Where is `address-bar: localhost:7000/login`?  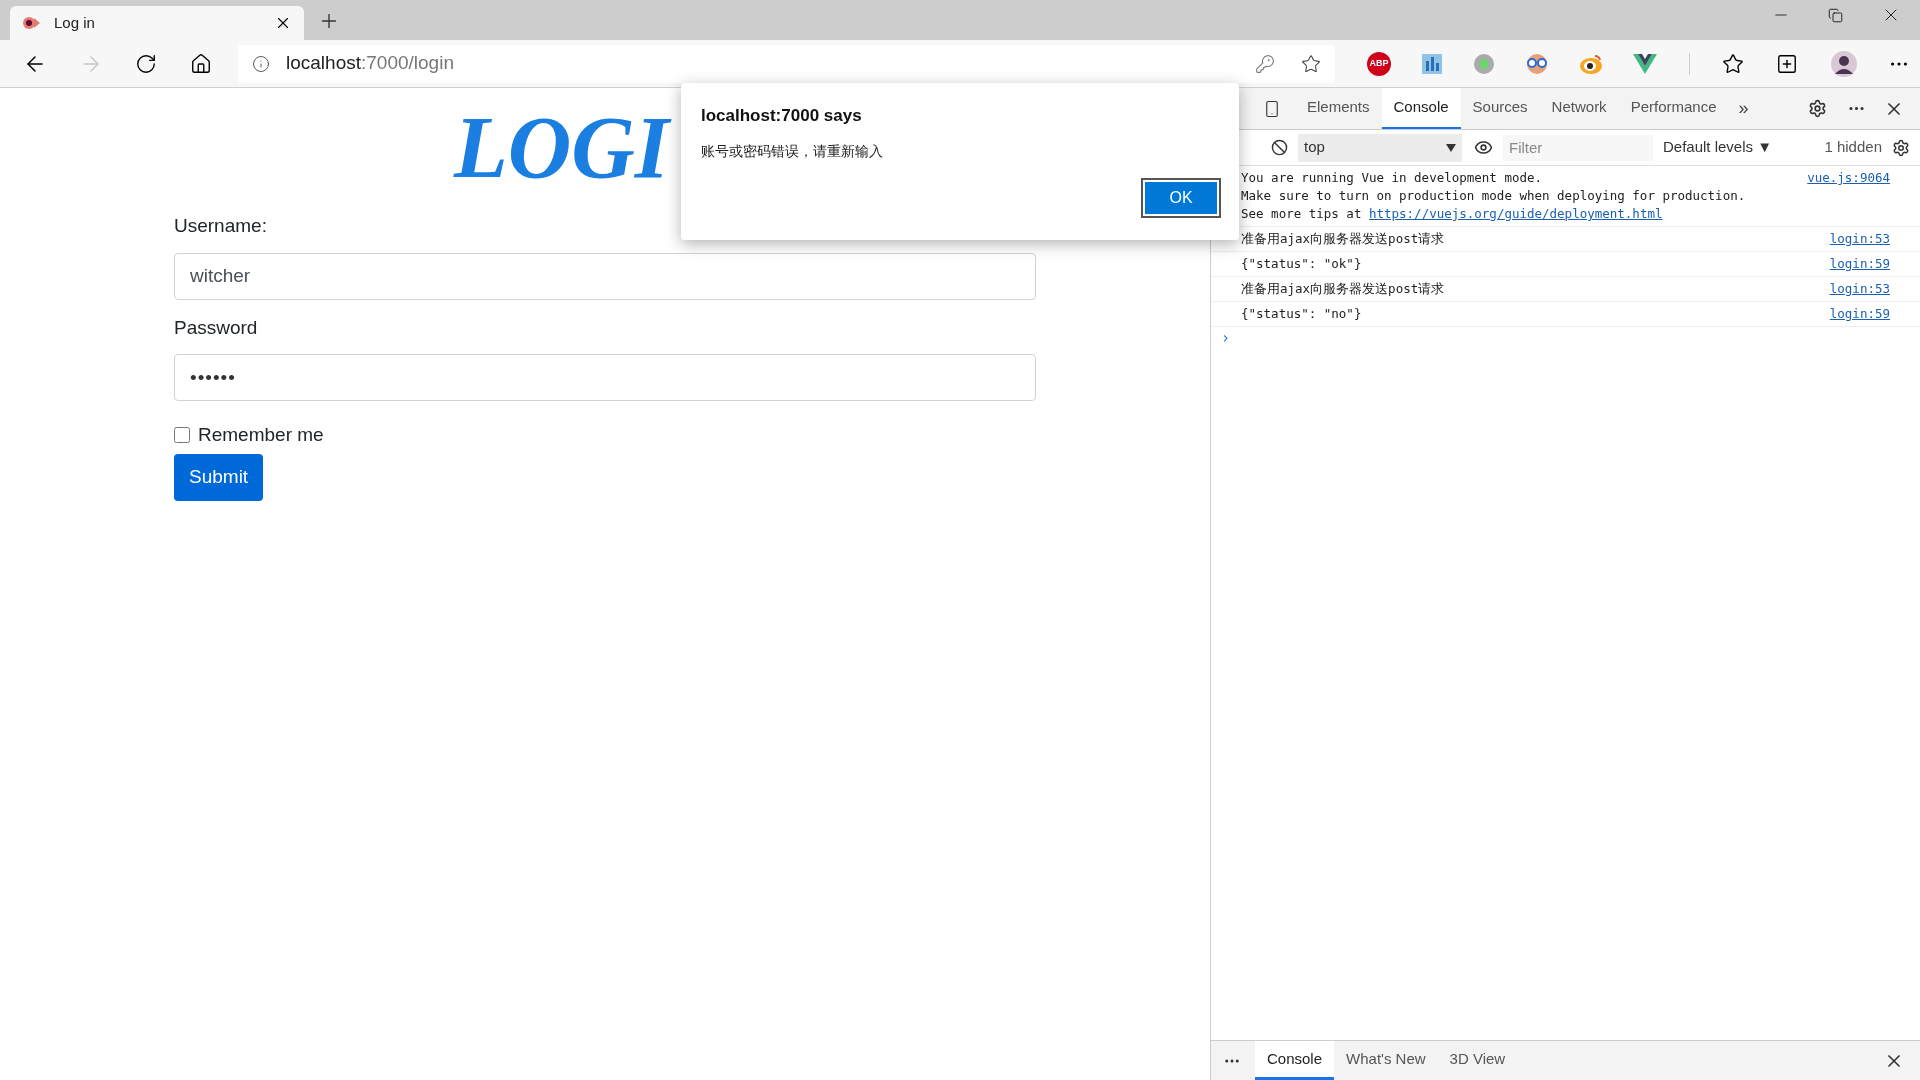
address-bar: localhost:7000/login is located at coordinates (786, 63).